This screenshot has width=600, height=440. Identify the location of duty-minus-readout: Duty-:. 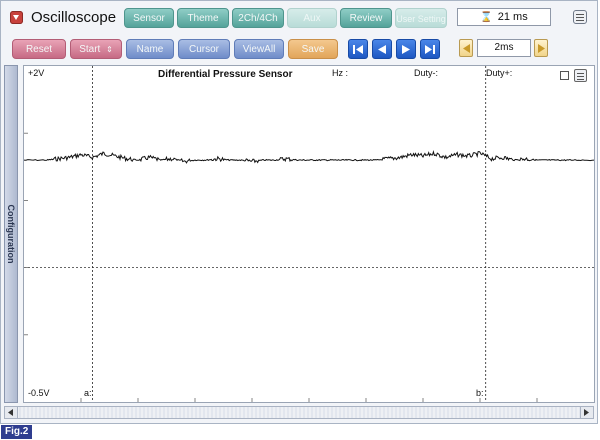
(426, 73).